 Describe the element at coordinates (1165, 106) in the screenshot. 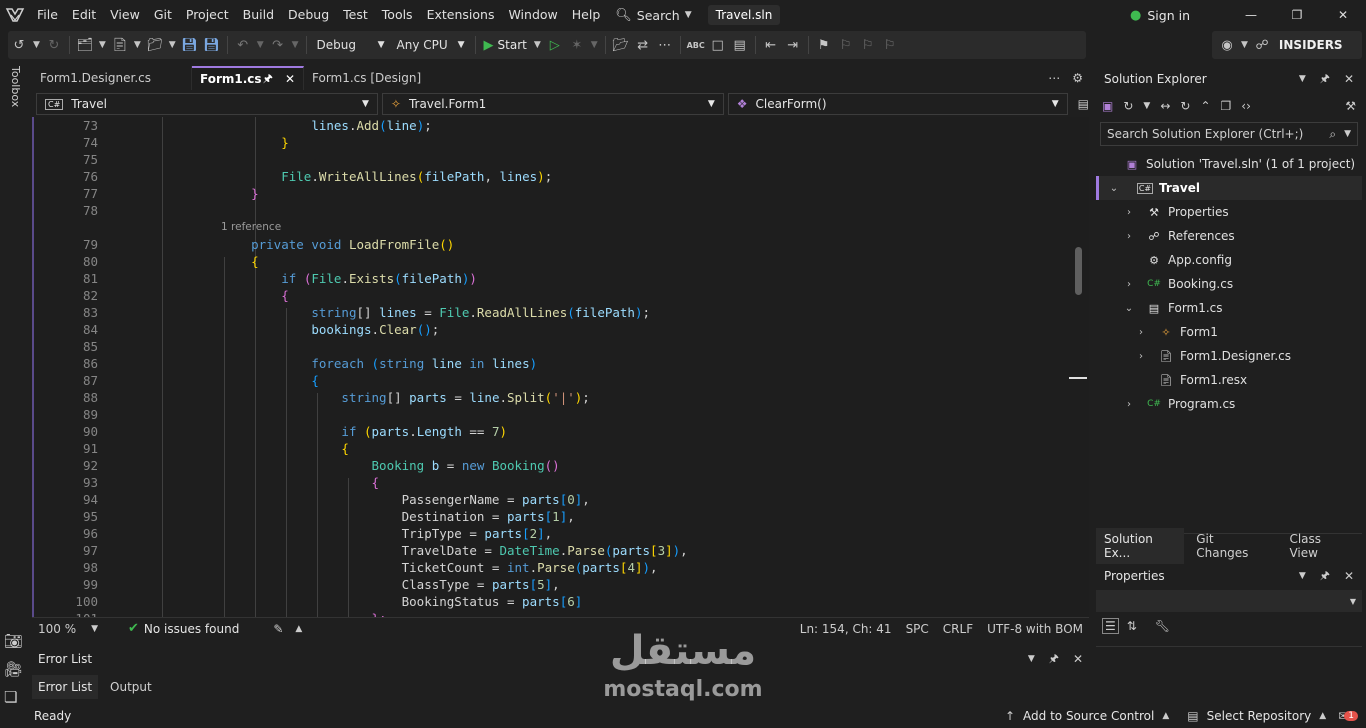

I see `sync-active-document-icon: ↔` at that location.